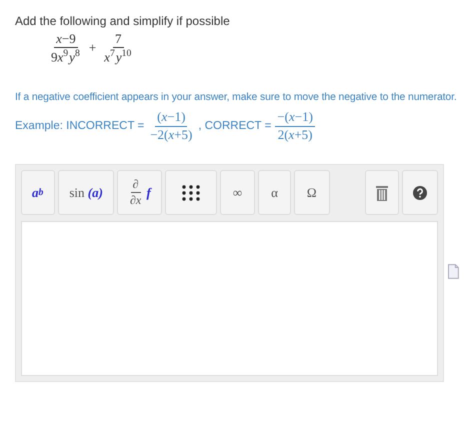 The width and height of the screenshot is (474, 429). Describe the element at coordinates (66, 40) in the screenshot. I see `fraction-numerator: x−9` at that location.